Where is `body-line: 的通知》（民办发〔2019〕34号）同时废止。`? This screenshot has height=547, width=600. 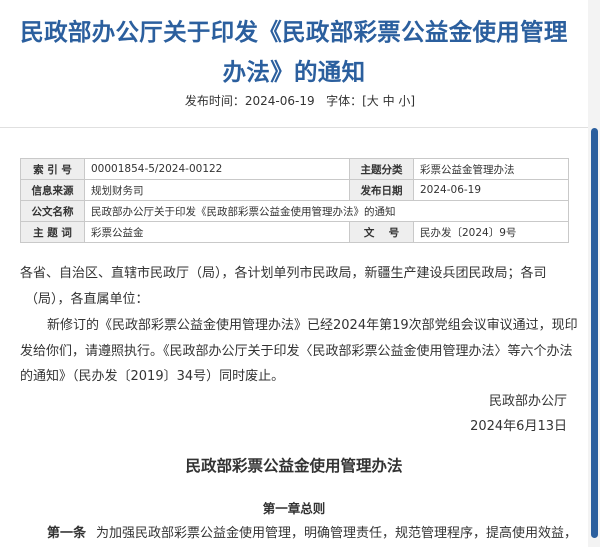
body-line: 的通知》（民办发〔2019〕34号）同时废止。 is located at coordinates (152, 376).